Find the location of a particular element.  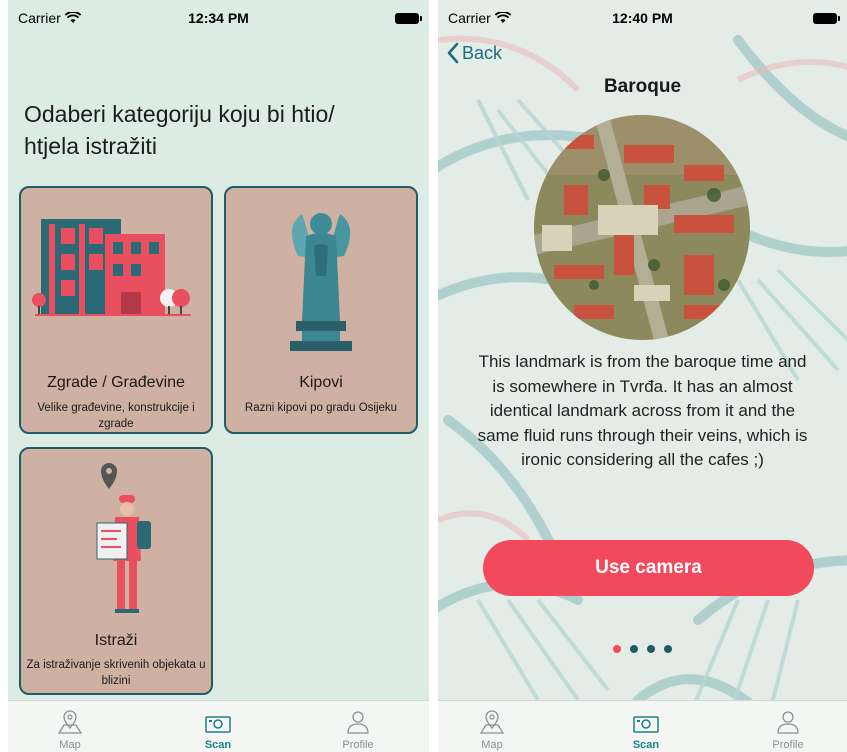

card-subtitle: Razni kipovi po gradu Osijeku is located at coordinates (321, 408).